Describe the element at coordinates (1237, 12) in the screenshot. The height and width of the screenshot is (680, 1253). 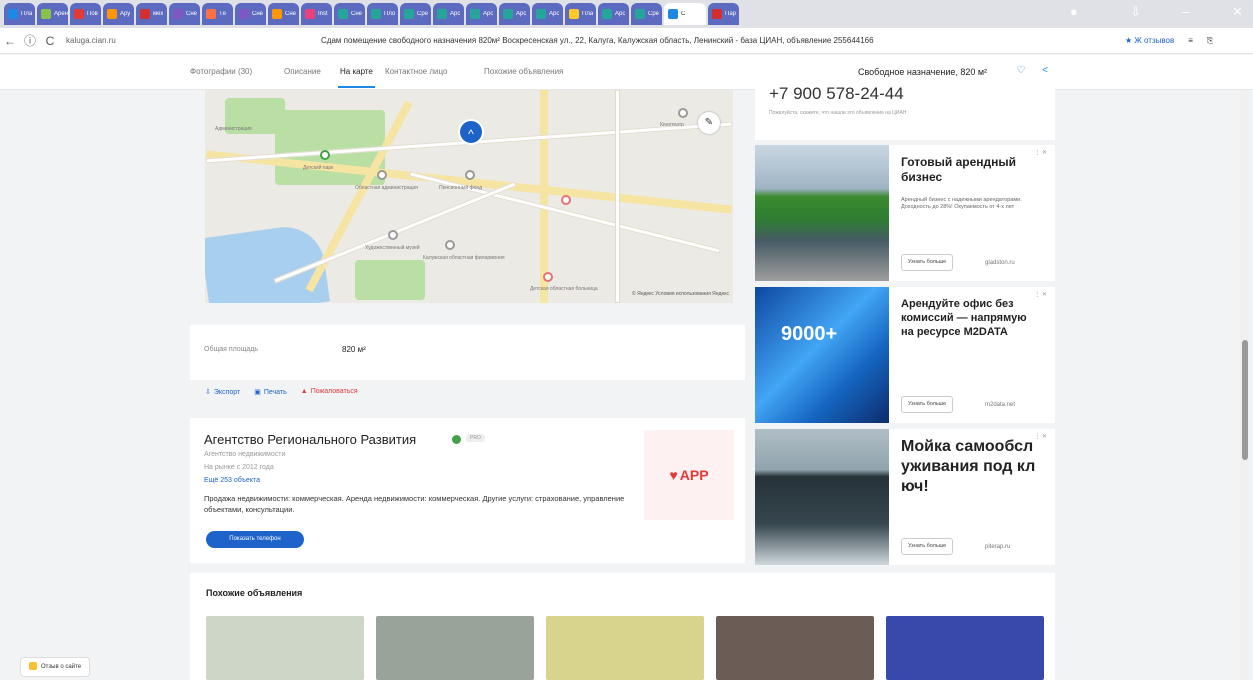
I see `close-window-icon: ✕` at that location.